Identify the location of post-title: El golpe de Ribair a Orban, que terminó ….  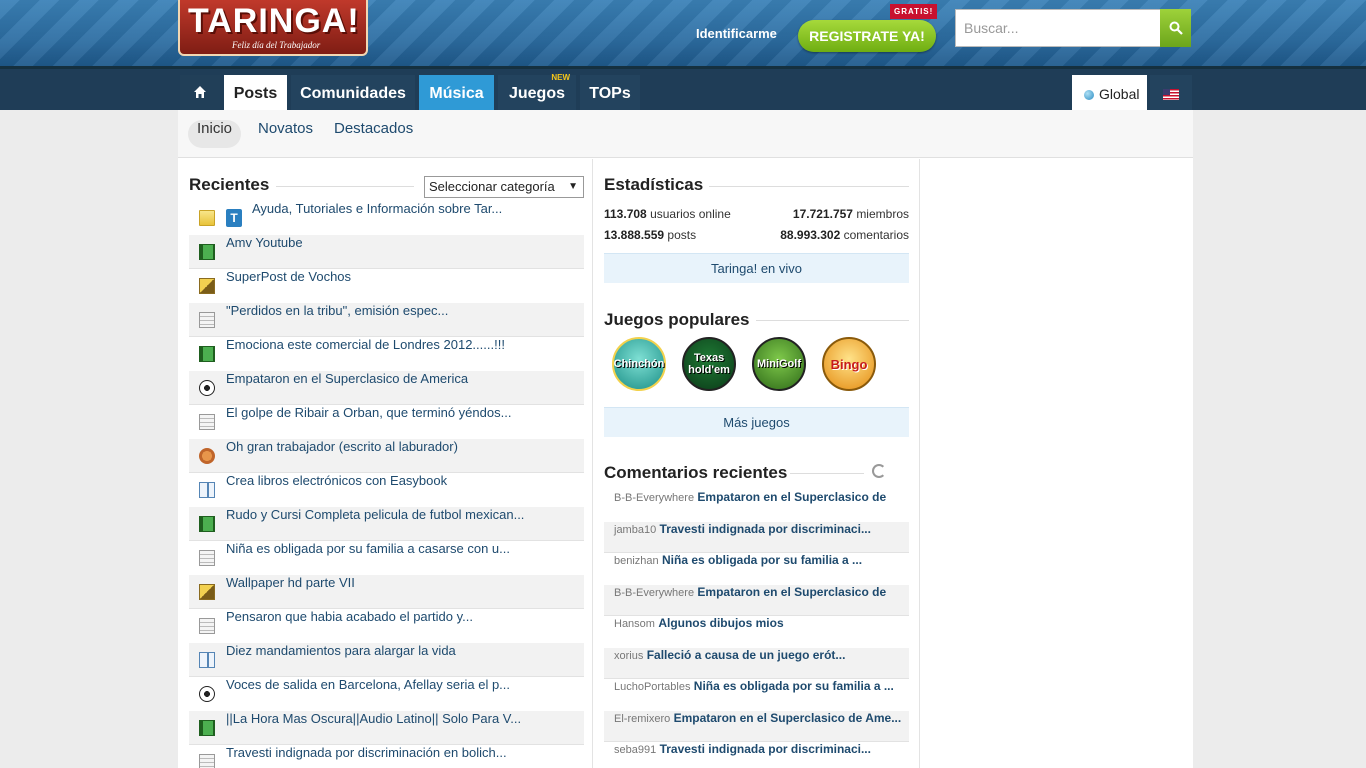
(368, 412).